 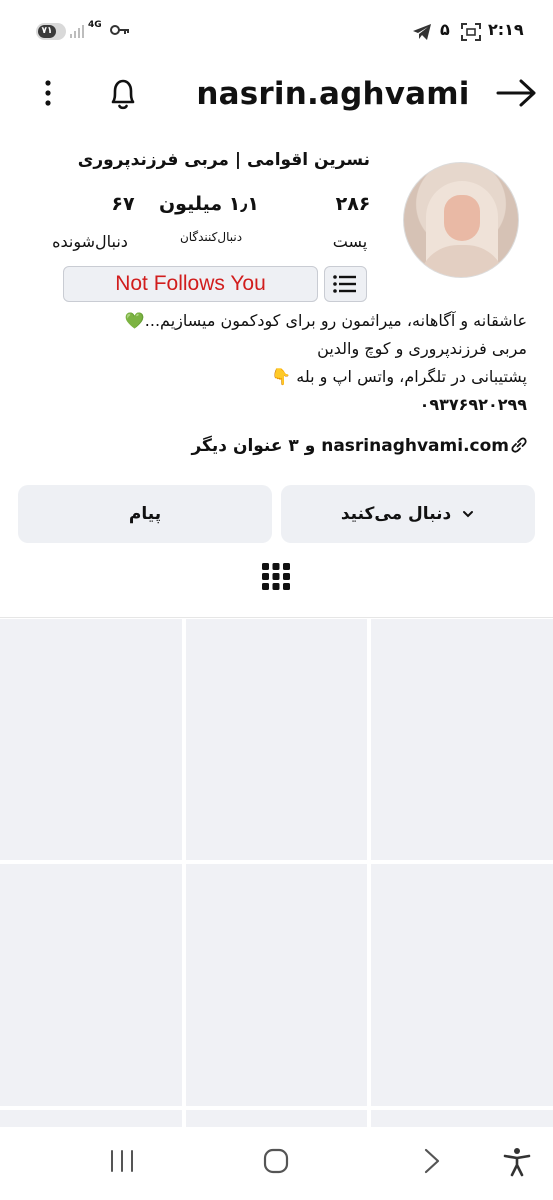 What do you see at coordinates (333, 94) in the screenshot?
I see `profile-username: nasrin.aghvami` at bounding box center [333, 94].